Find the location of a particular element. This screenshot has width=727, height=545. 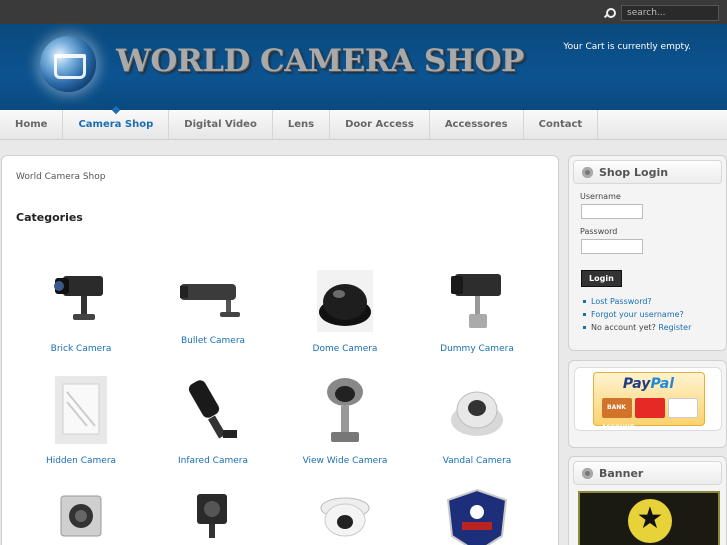

dome-camera-image is located at coordinates (345, 301).